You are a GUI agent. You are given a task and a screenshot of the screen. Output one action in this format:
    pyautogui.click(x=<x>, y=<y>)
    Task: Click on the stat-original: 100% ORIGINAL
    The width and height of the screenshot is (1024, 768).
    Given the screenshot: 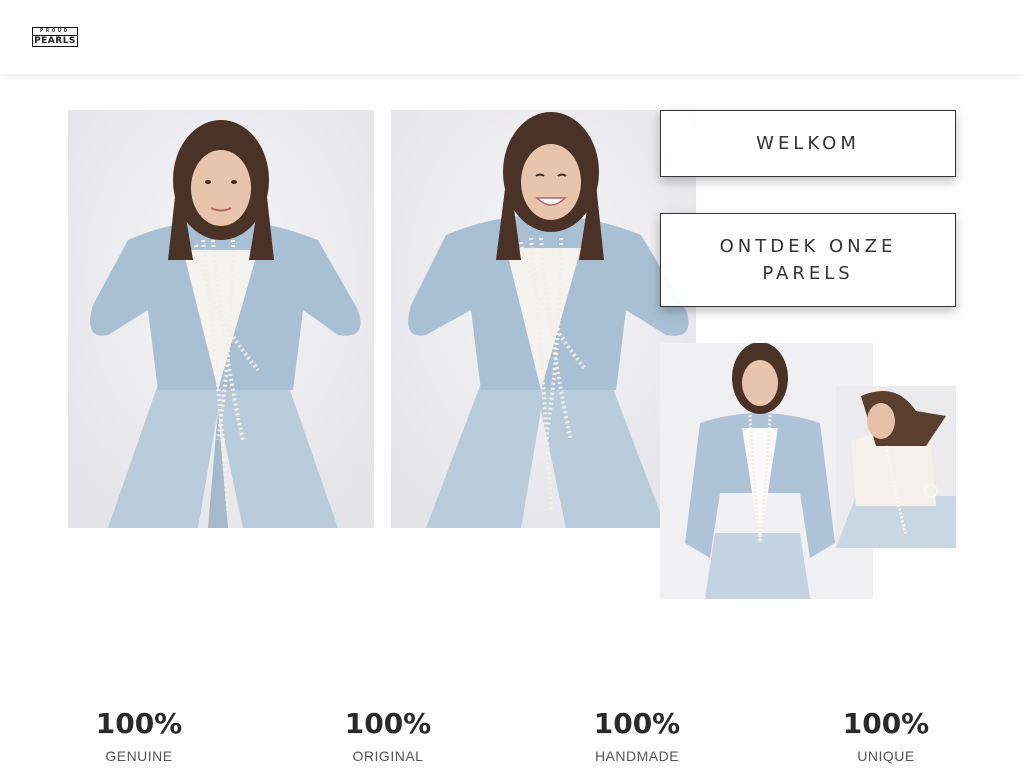 What is the action you would take?
    pyautogui.click(x=388, y=736)
    